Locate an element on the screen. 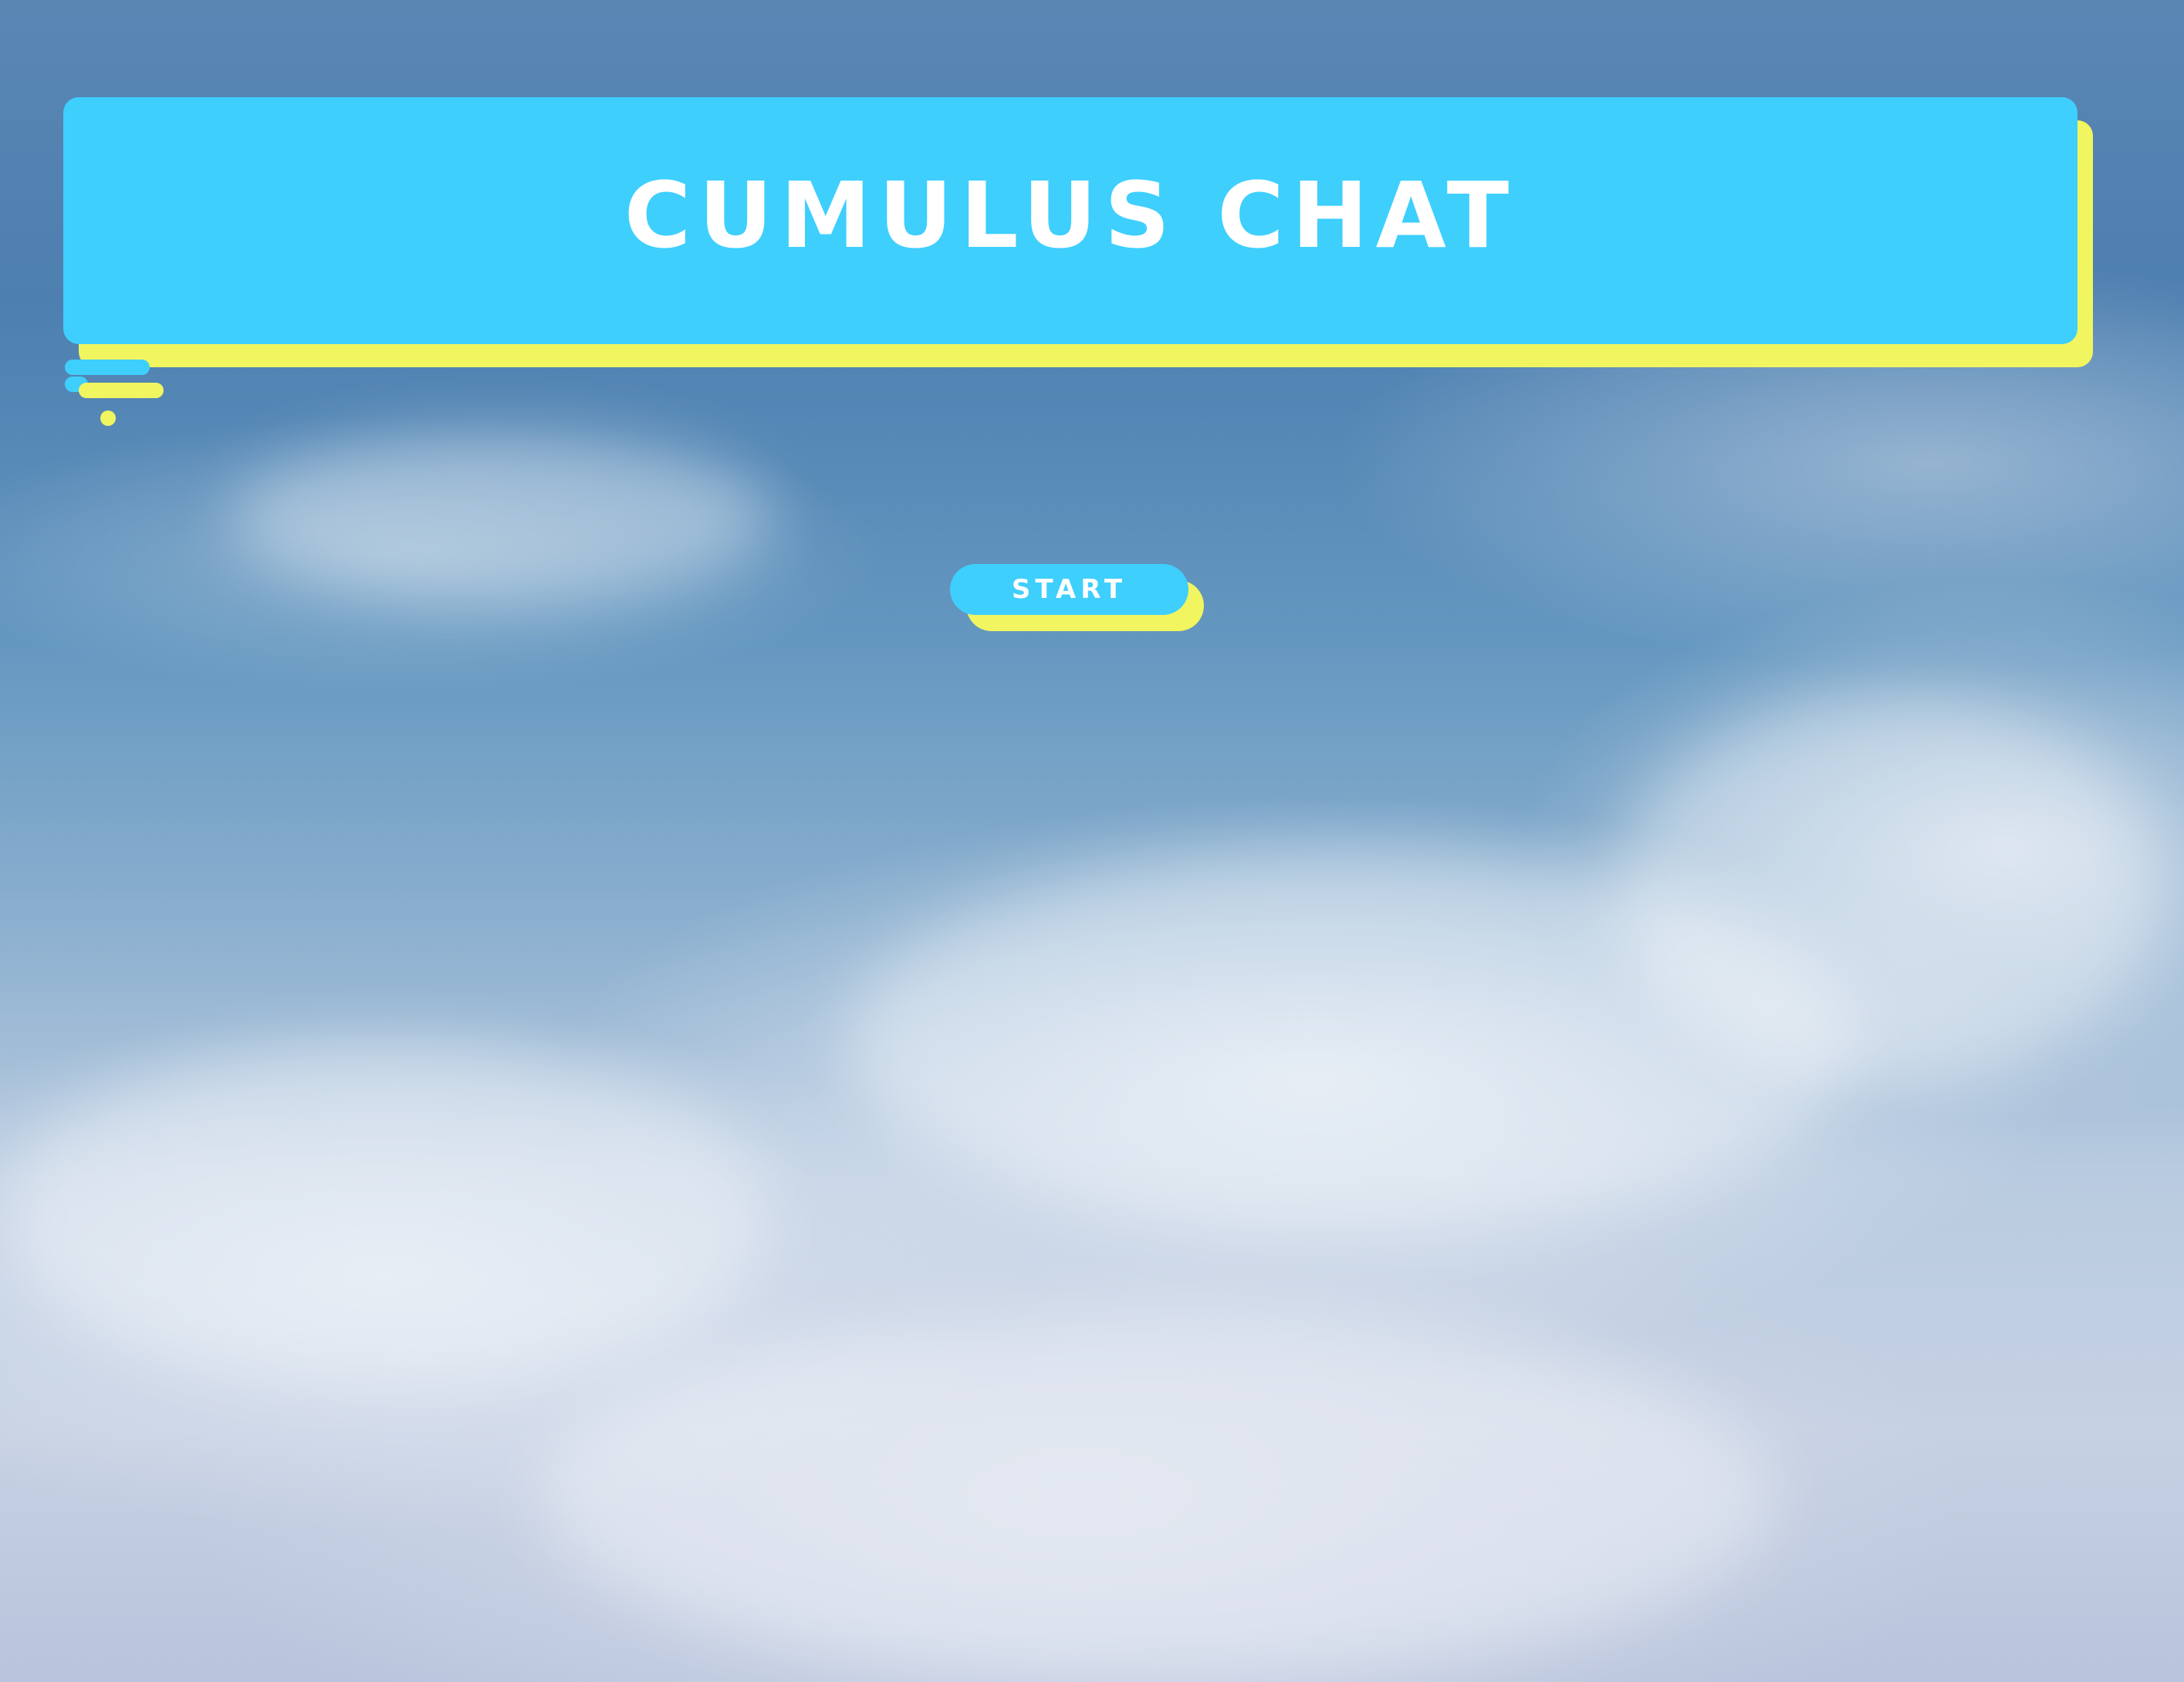  start-button-label: START is located at coordinates (1069, 589).